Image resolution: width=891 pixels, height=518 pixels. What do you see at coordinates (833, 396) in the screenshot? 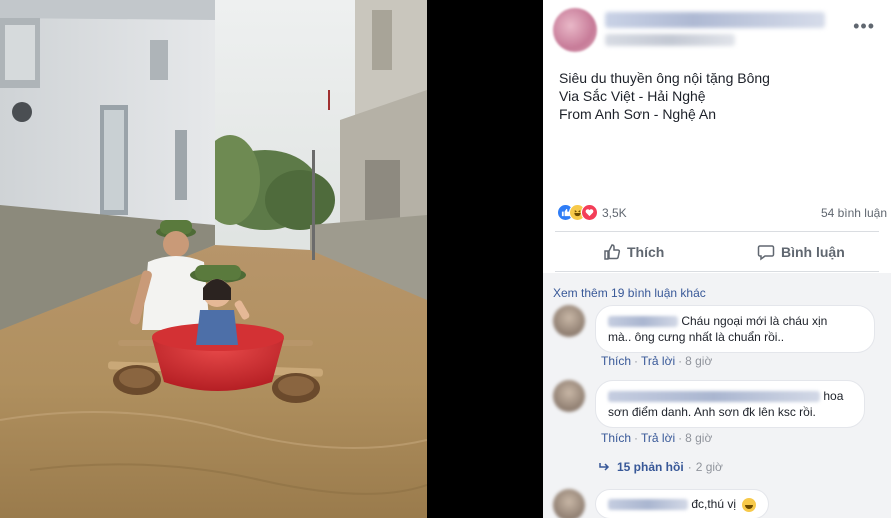
I see `comment-text: hoa` at bounding box center [833, 396].